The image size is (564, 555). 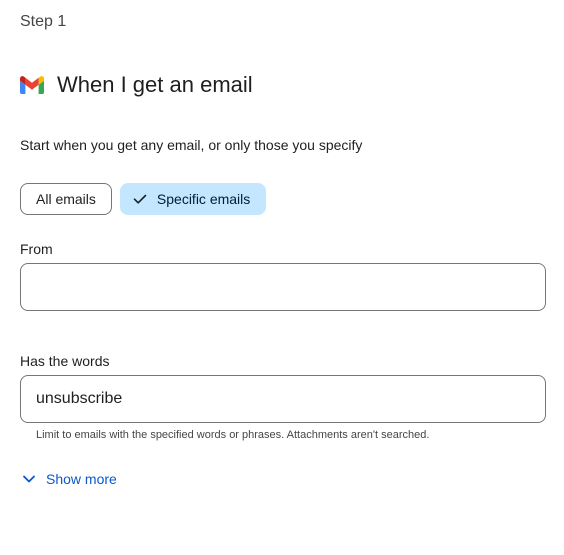 What do you see at coordinates (155, 84) in the screenshot?
I see `trigger-title: When I get an email` at bounding box center [155, 84].